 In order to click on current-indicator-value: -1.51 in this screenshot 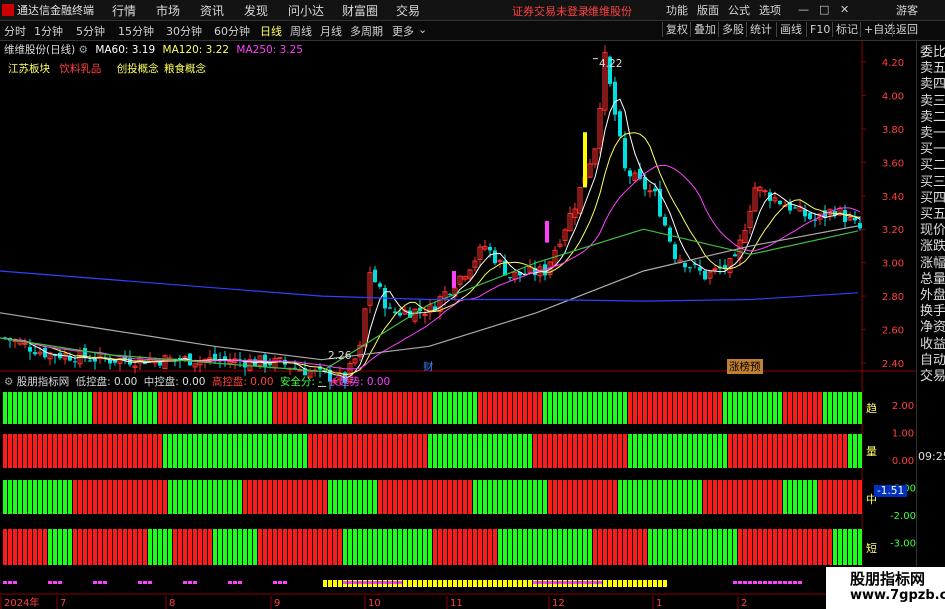, I will do `click(891, 491)`.